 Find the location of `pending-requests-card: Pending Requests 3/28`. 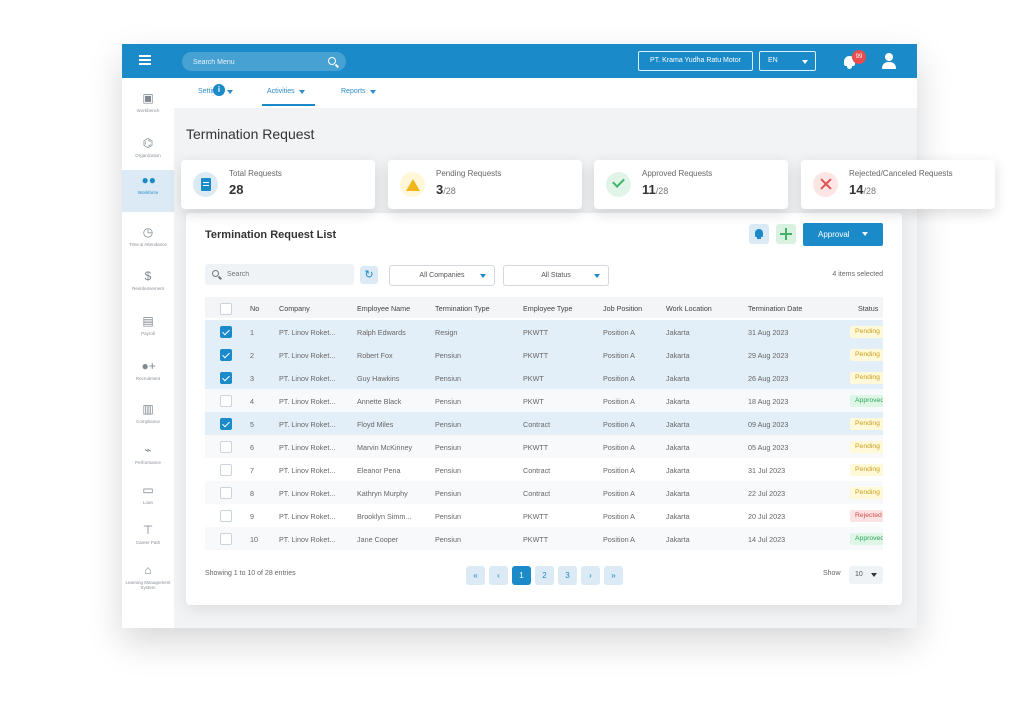

pending-requests-card: Pending Requests 3/28 is located at coordinates (485, 184).